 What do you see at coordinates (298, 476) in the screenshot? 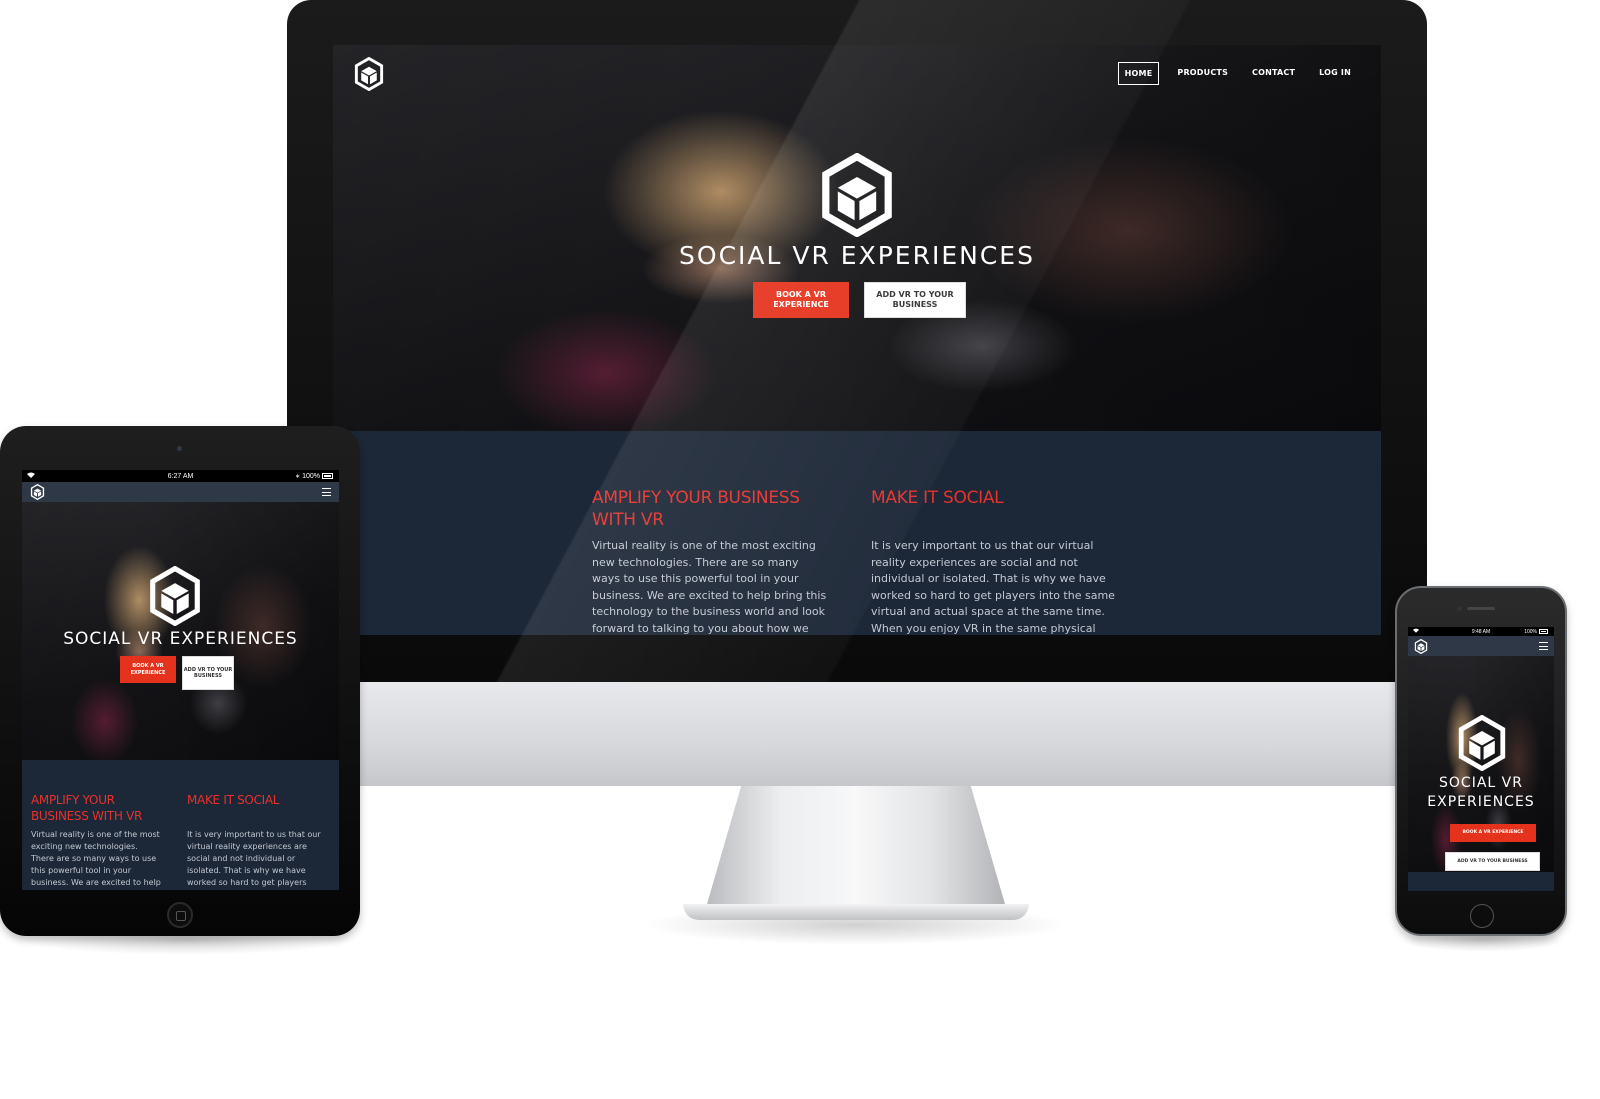
I see `bluetooth-icon: ∗` at bounding box center [298, 476].